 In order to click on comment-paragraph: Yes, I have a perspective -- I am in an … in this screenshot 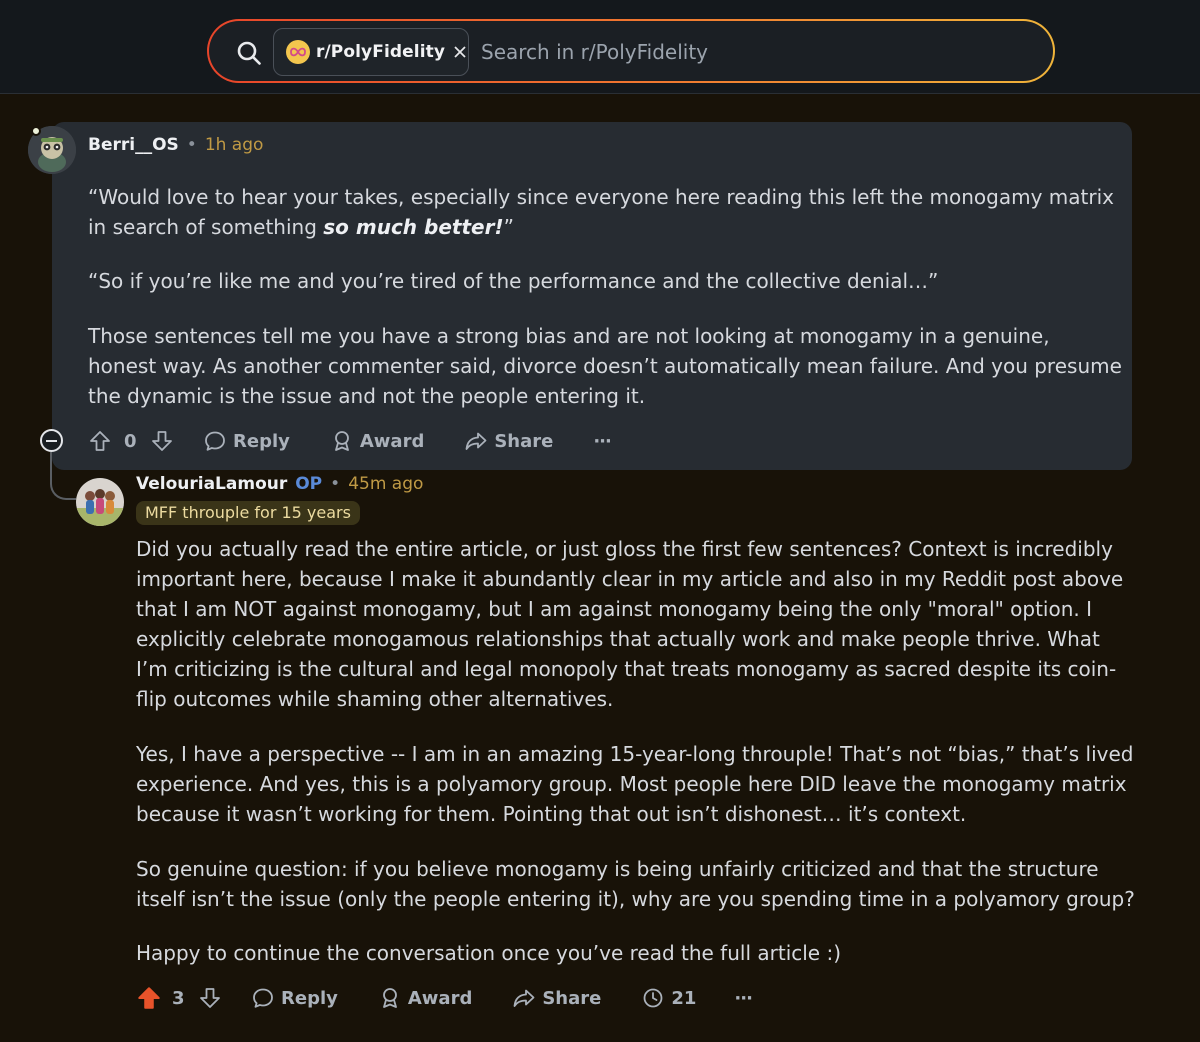, I will do `click(635, 784)`.